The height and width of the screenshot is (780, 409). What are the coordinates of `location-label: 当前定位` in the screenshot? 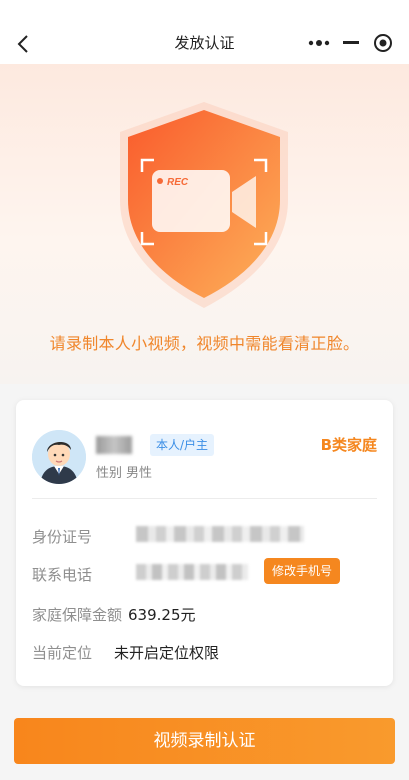 It's located at (62, 652).